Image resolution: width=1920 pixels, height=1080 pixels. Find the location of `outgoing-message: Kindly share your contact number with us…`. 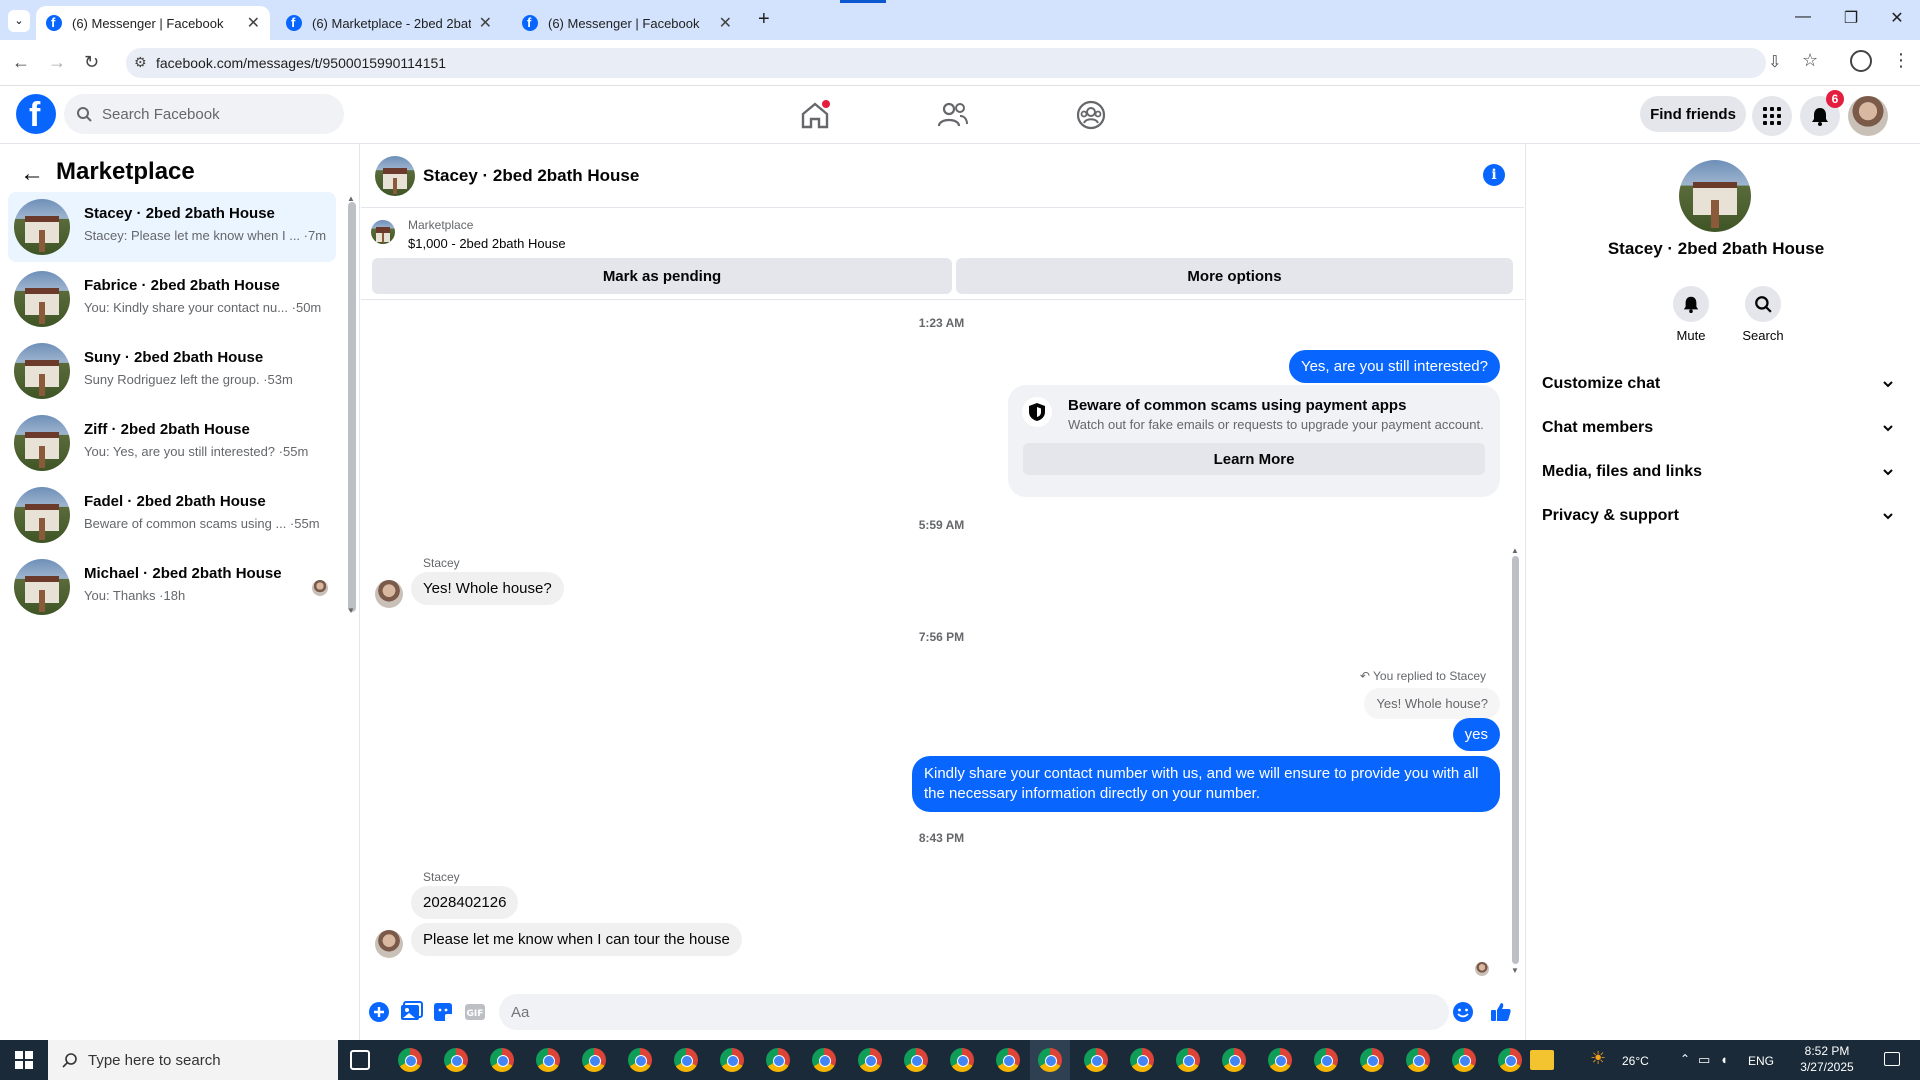

outgoing-message: Kindly share your contact number with us… is located at coordinates (1206, 784).